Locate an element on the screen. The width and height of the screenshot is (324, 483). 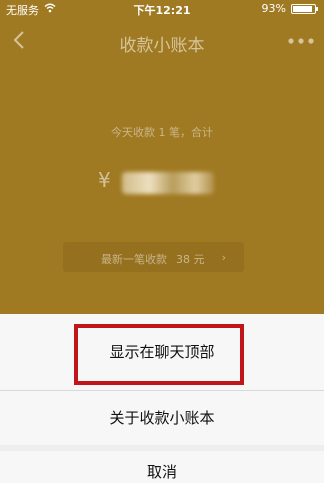
amount-row: ¥ is located at coordinates (162, 184).